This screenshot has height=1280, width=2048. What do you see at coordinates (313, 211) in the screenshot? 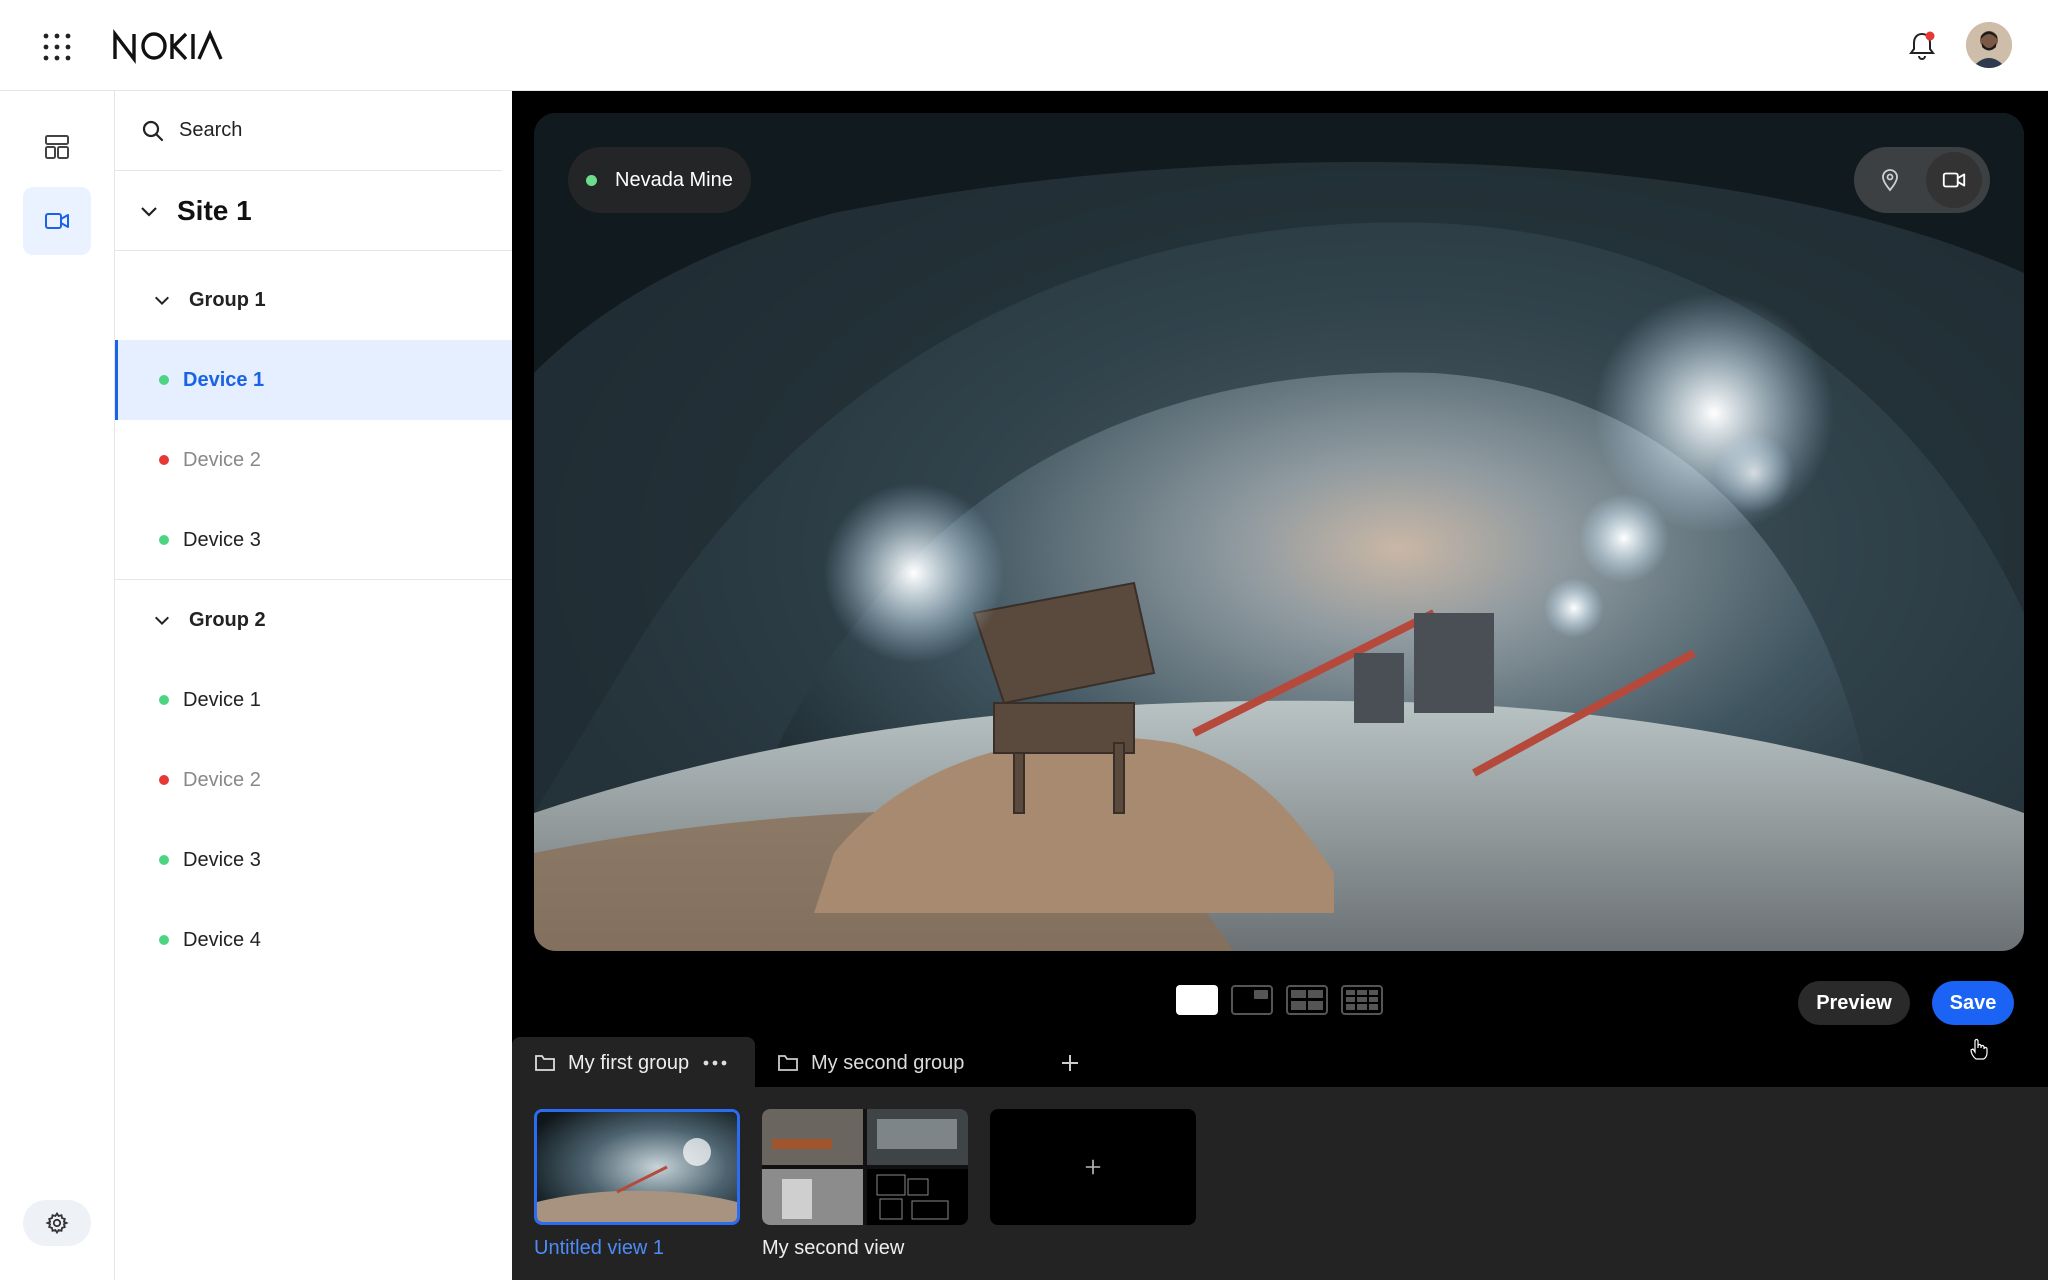
I see `tree-site-1: Site 1` at bounding box center [313, 211].